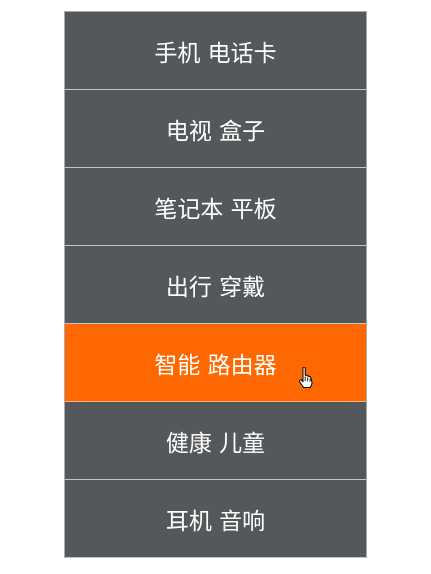 The width and height of the screenshot is (431, 574). I want to click on menu-item-travel: 出行 穿戴, so click(215, 285).